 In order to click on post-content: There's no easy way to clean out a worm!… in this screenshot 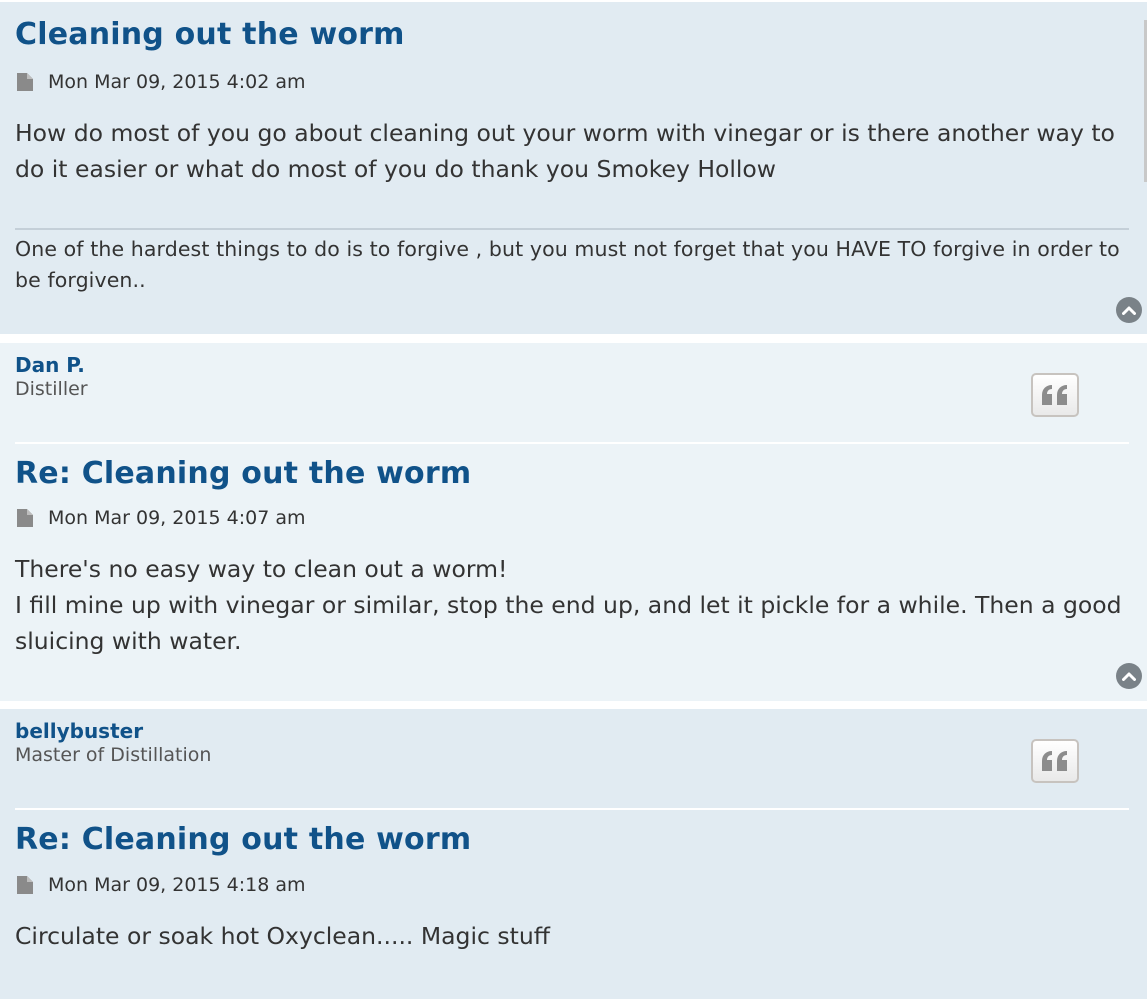, I will do `click(572, 605)`.